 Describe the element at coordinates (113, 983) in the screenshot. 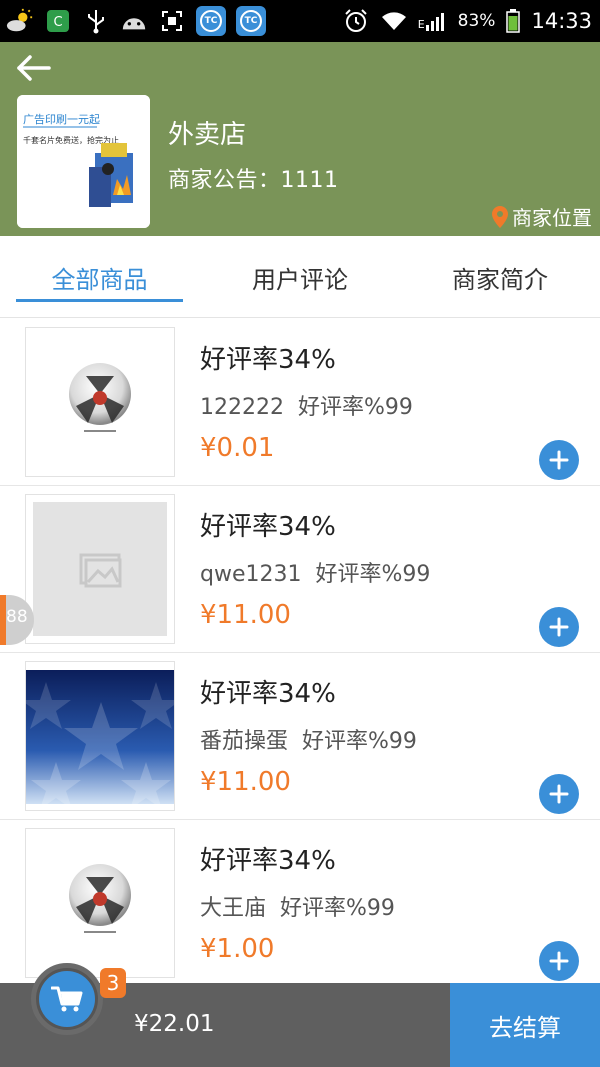

I see `cart-count-badge: 3` at that location.